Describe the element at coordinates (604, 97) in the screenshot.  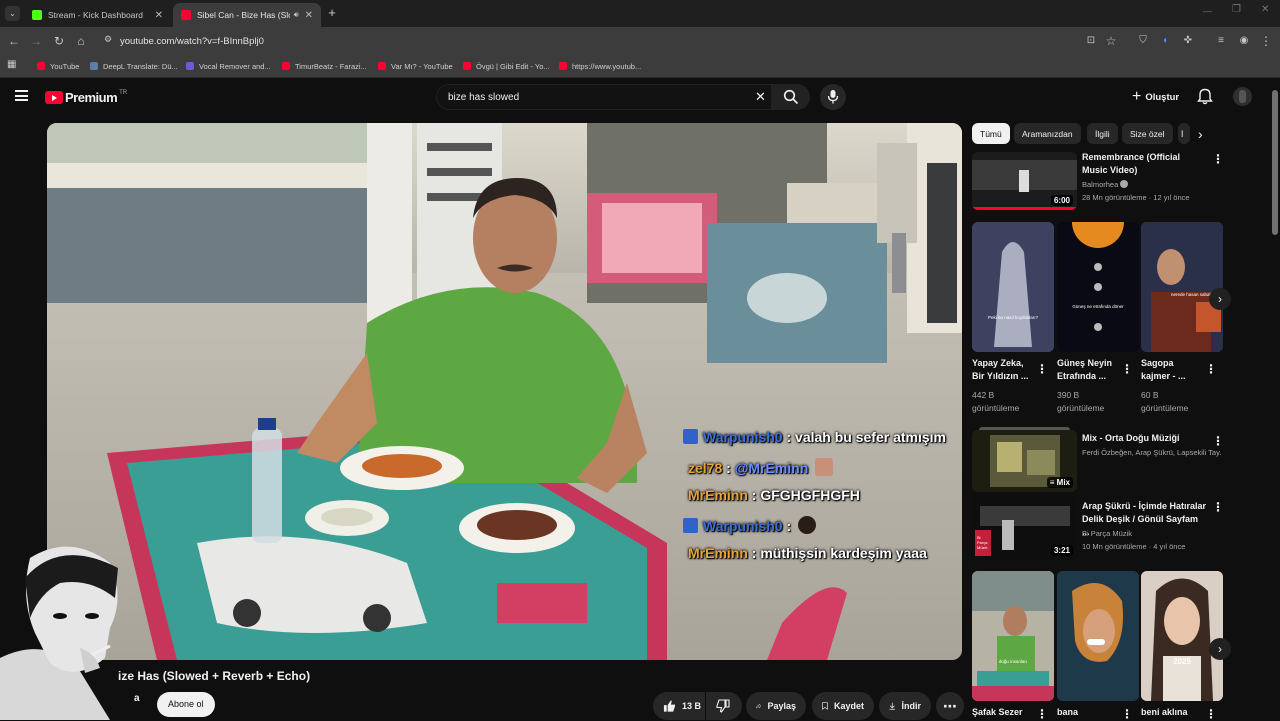
I see `search-input: bize has slowed ✕` at that location.